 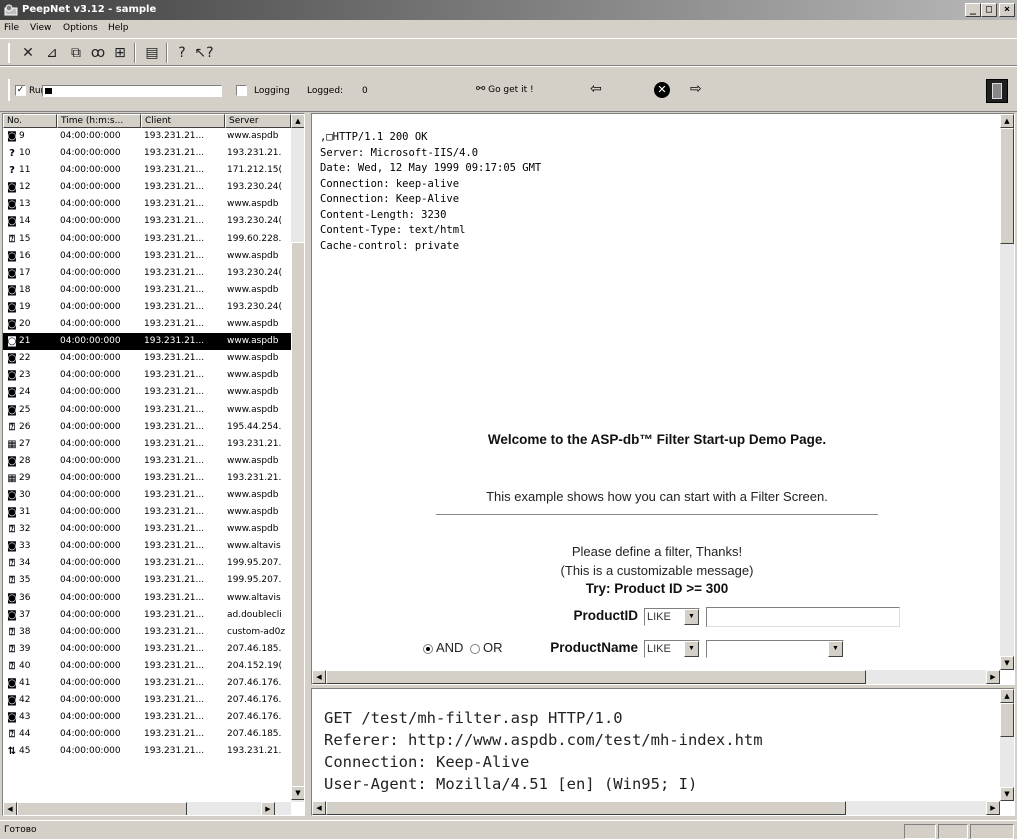 I want to click on table-row: ⍰ 15 04:00:00:000 193.231.21... 199.60.228., so click(x=147, y=239).